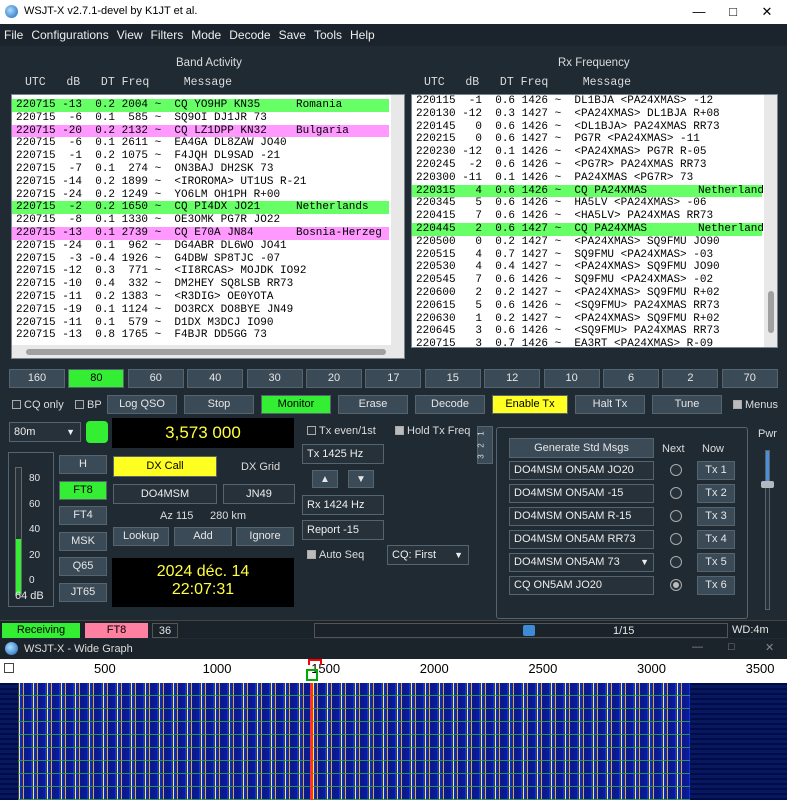 Image resolution: width=787 pixels, height=800 pixels. What do you see at coordinates (716, 539) in the screenshot?
I see `tx4-button: Tx 4` at bounding box center [716, 539].